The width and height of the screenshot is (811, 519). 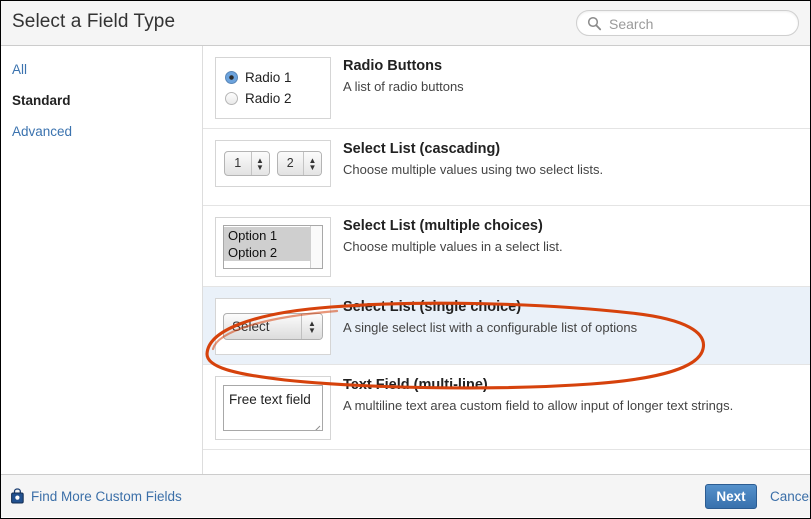 I want to click on preview-cell: Free text field, so click(x=273, y=407).